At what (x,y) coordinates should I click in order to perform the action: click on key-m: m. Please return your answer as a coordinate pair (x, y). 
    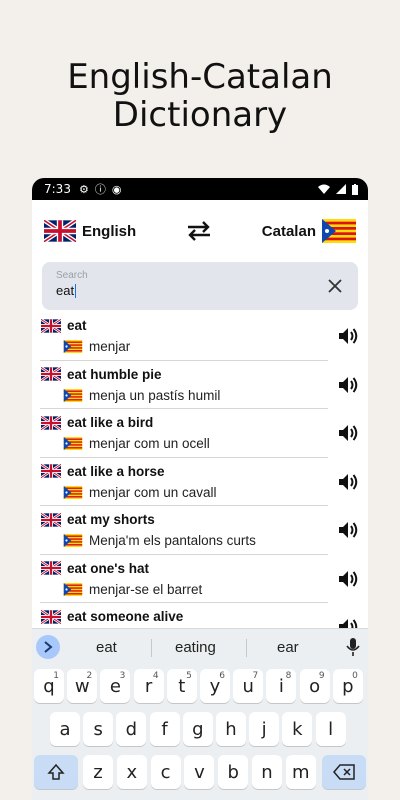
    Looking at the image, I should click on (300, 772).